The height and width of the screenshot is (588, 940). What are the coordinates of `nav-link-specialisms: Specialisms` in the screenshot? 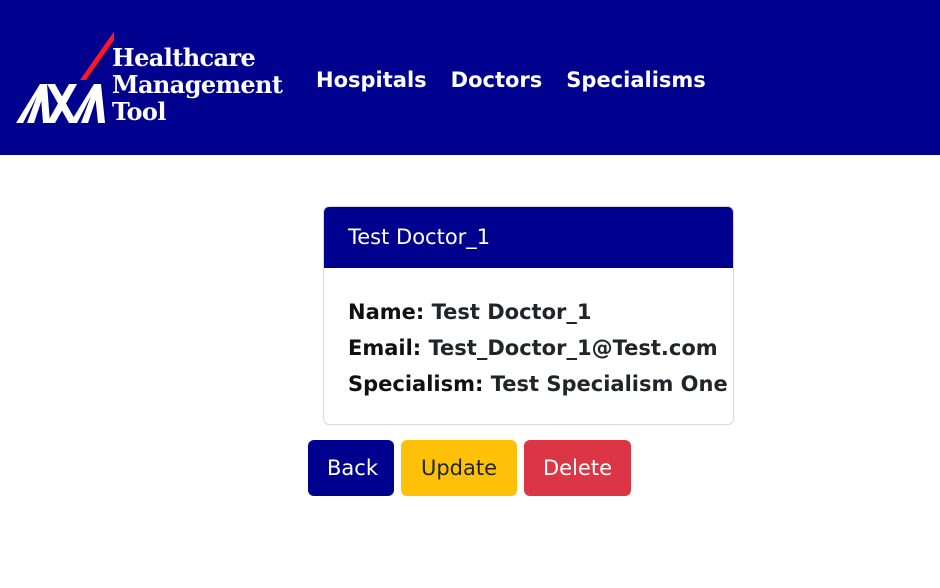 It's located at (636, 80).